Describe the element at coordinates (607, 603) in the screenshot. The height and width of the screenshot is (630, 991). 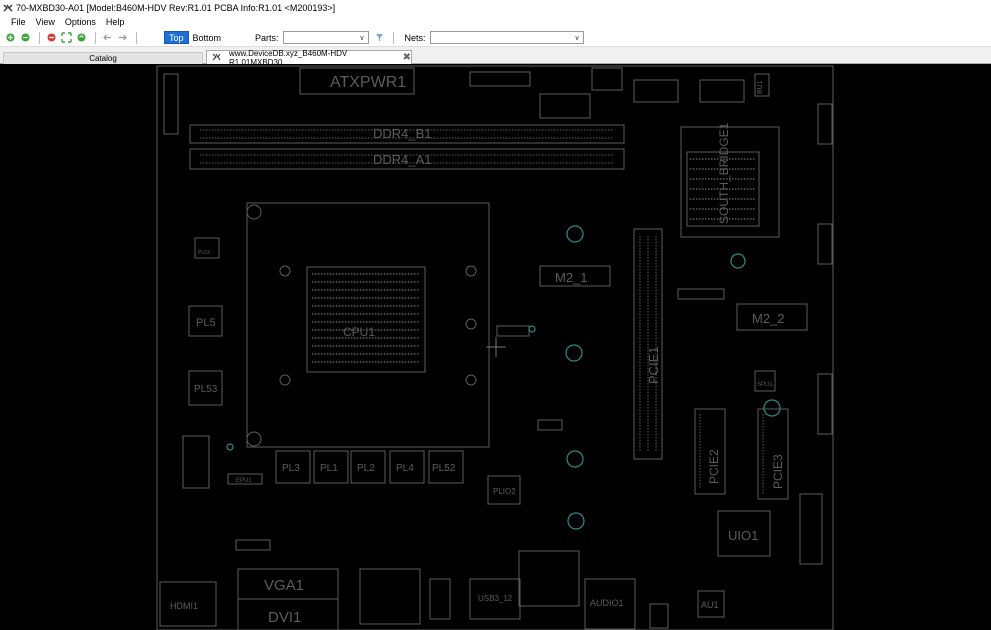
I see `label-audio1: AUDIO1` at that location.